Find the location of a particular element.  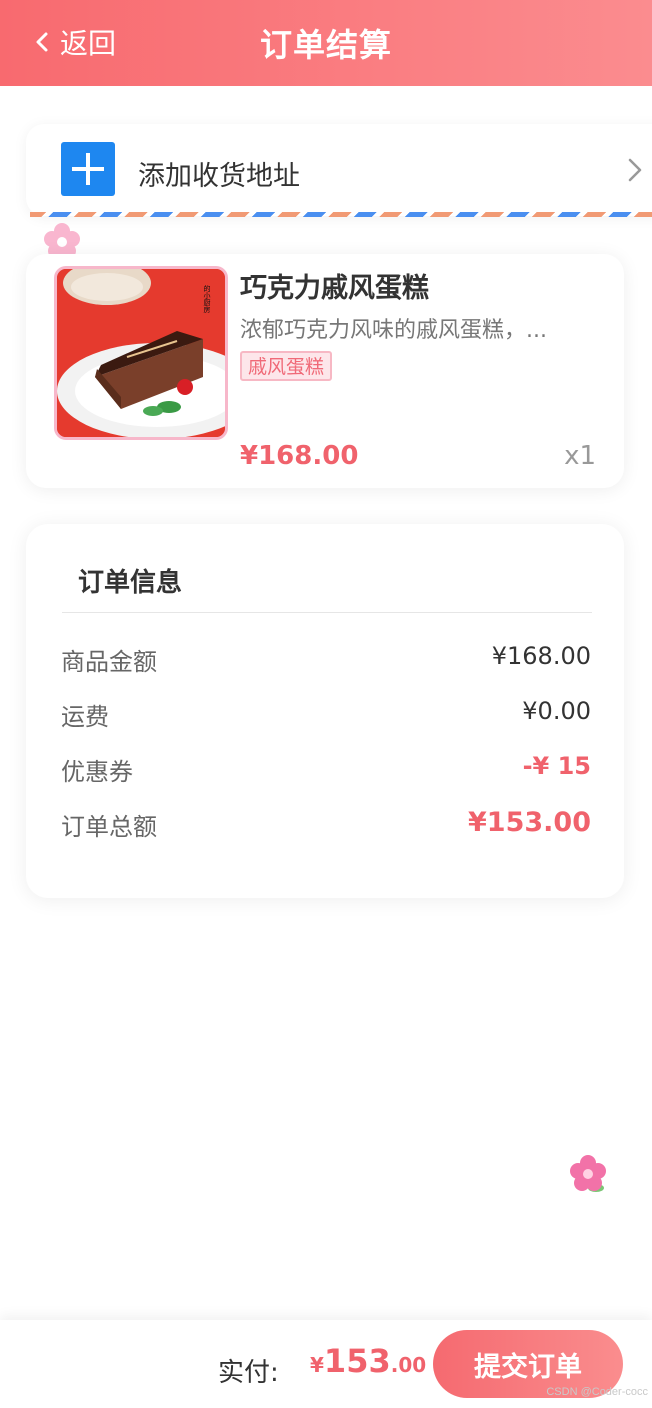

page-title: 订单结算 is located at coordinates (325, 45).